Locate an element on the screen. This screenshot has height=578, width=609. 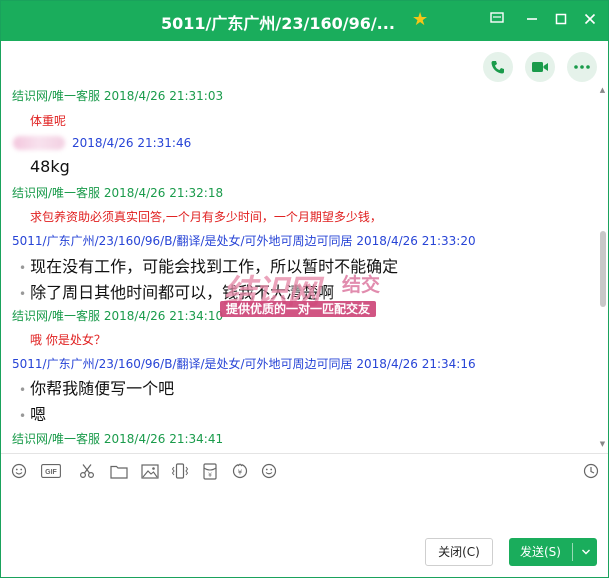
more-icon is located at coordinates (582, 67).